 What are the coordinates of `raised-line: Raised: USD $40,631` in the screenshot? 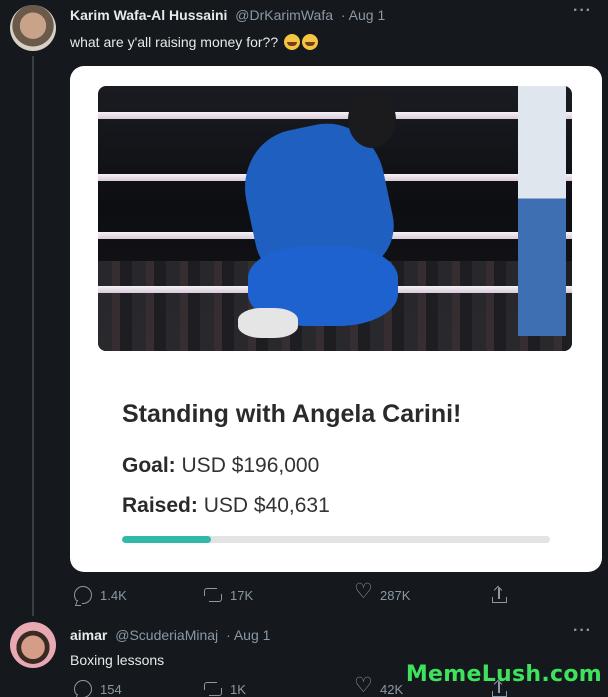 It's located at (226, 506).